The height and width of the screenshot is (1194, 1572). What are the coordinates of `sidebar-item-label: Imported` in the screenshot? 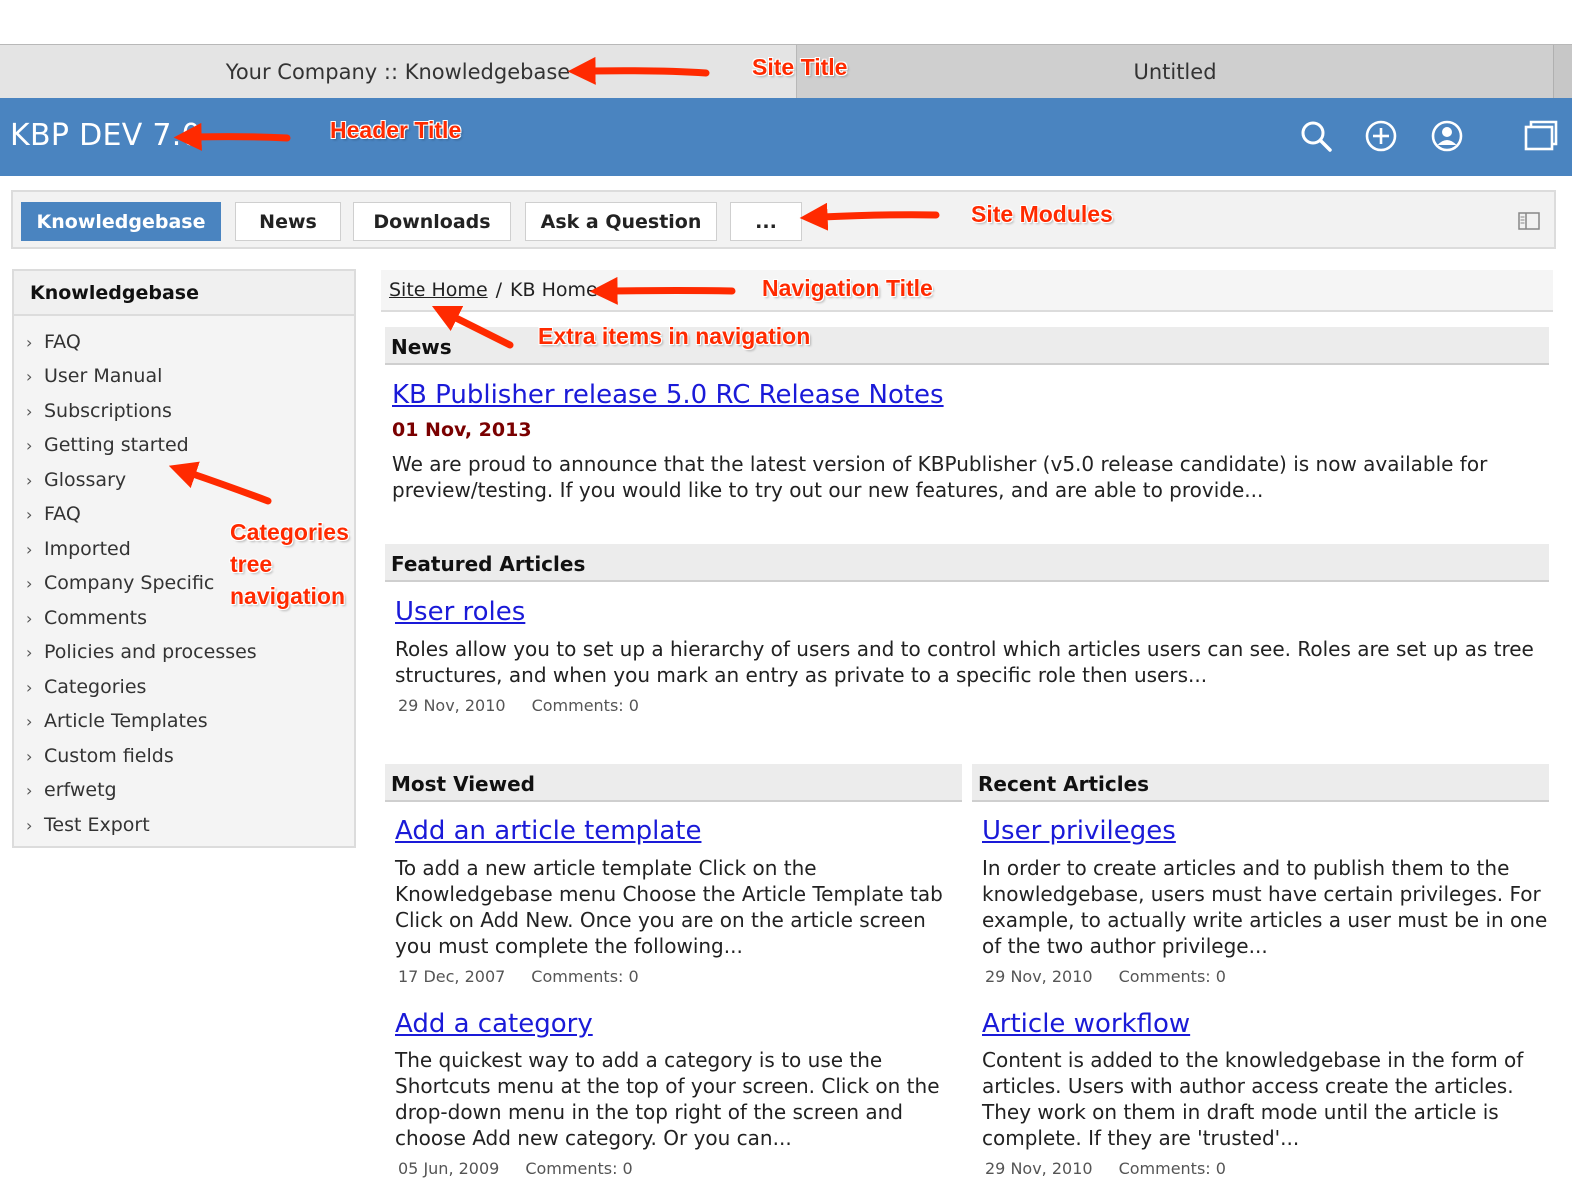 It's located at (87, 549).